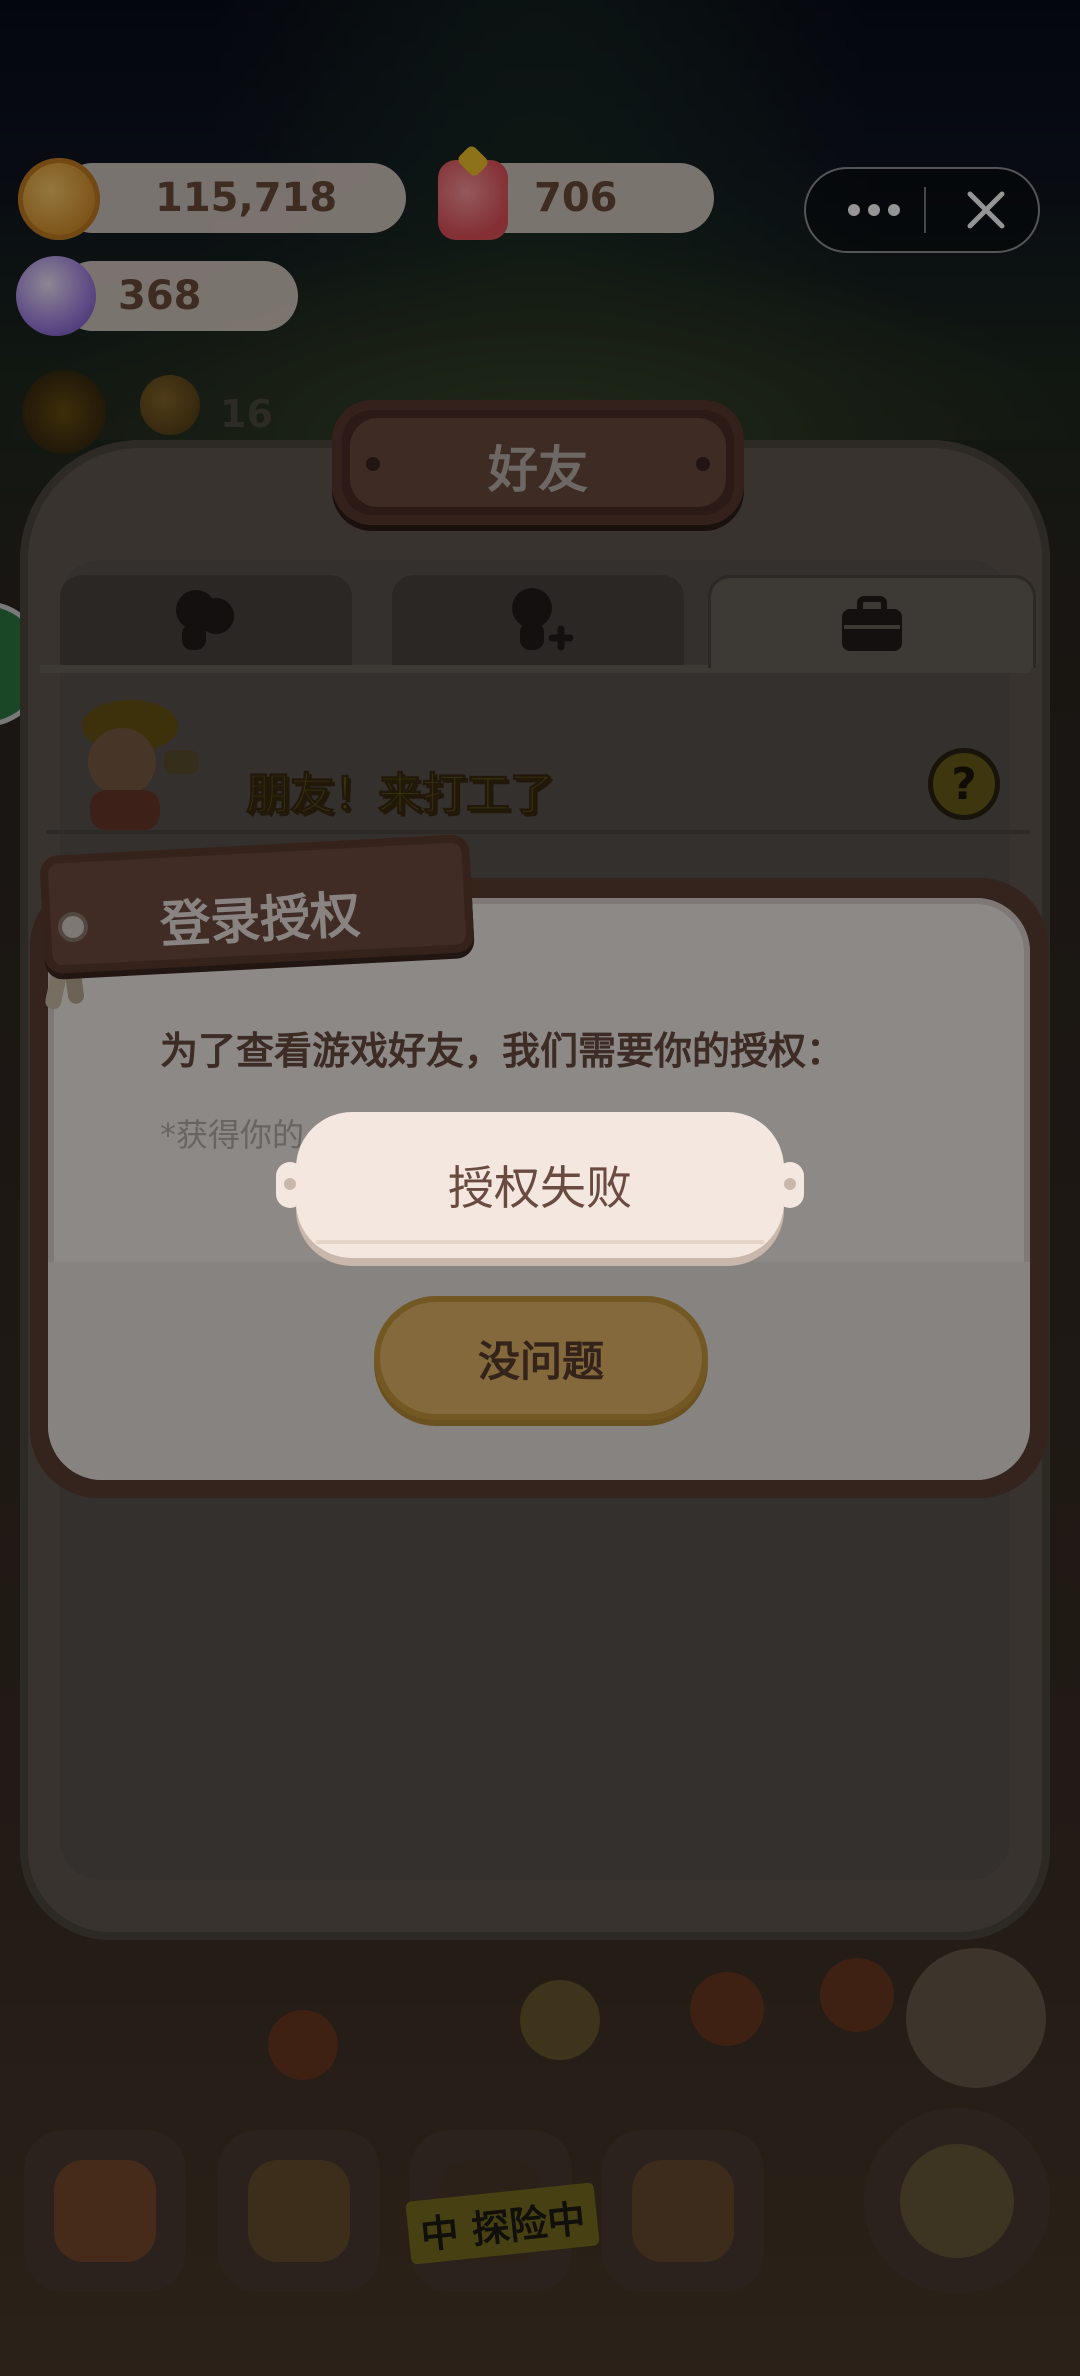 This screenshot has width=1080, height=2376. What do you see at coordinates (246, 414) in the screenshot?
I see `hud-count: 16` at bounding box center [246, 414].